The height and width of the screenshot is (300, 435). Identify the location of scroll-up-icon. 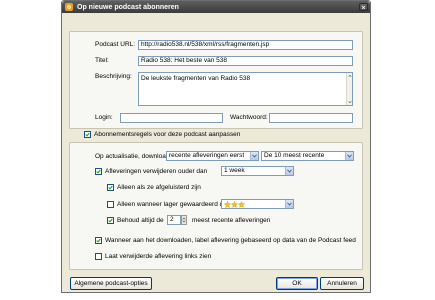
(350, 76).